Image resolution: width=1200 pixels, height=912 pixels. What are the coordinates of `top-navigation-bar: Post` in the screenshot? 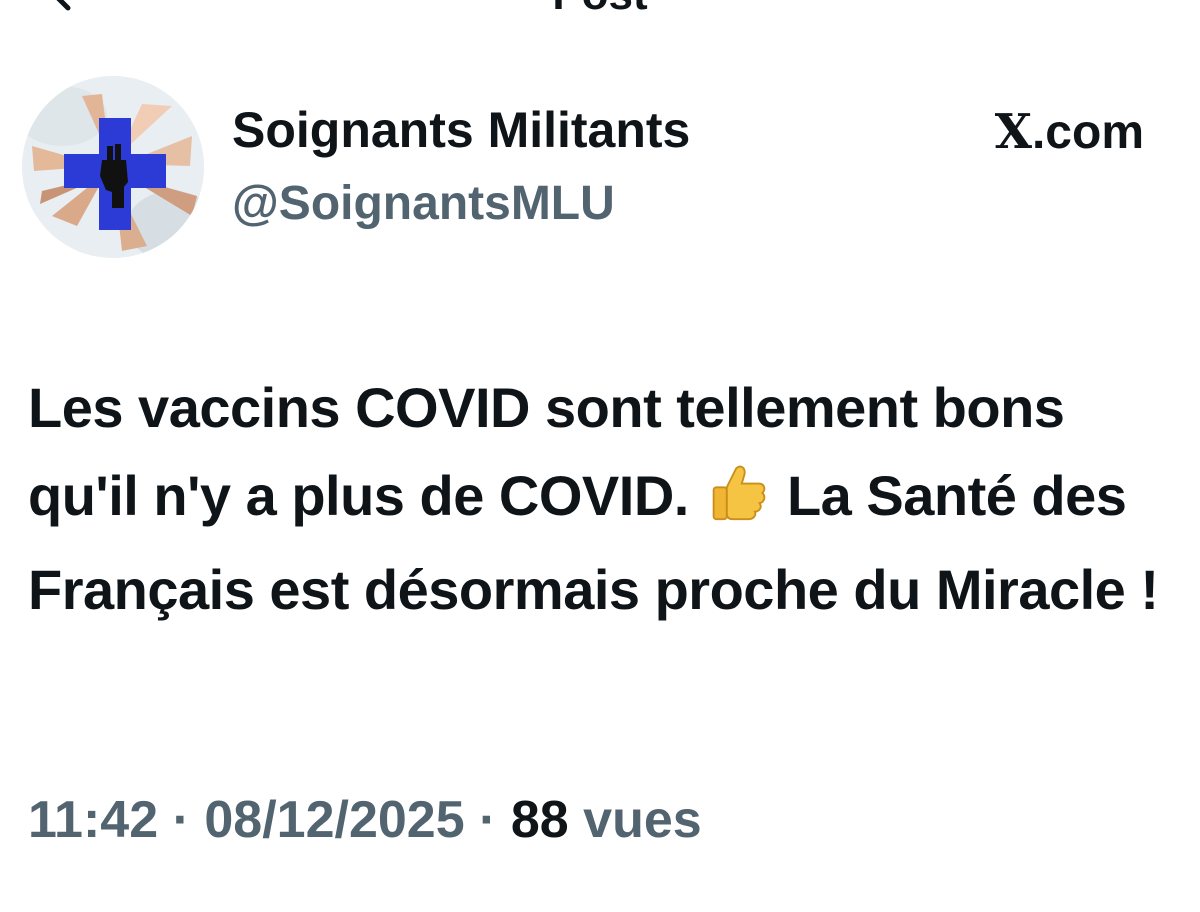 It's located at (600, 15).